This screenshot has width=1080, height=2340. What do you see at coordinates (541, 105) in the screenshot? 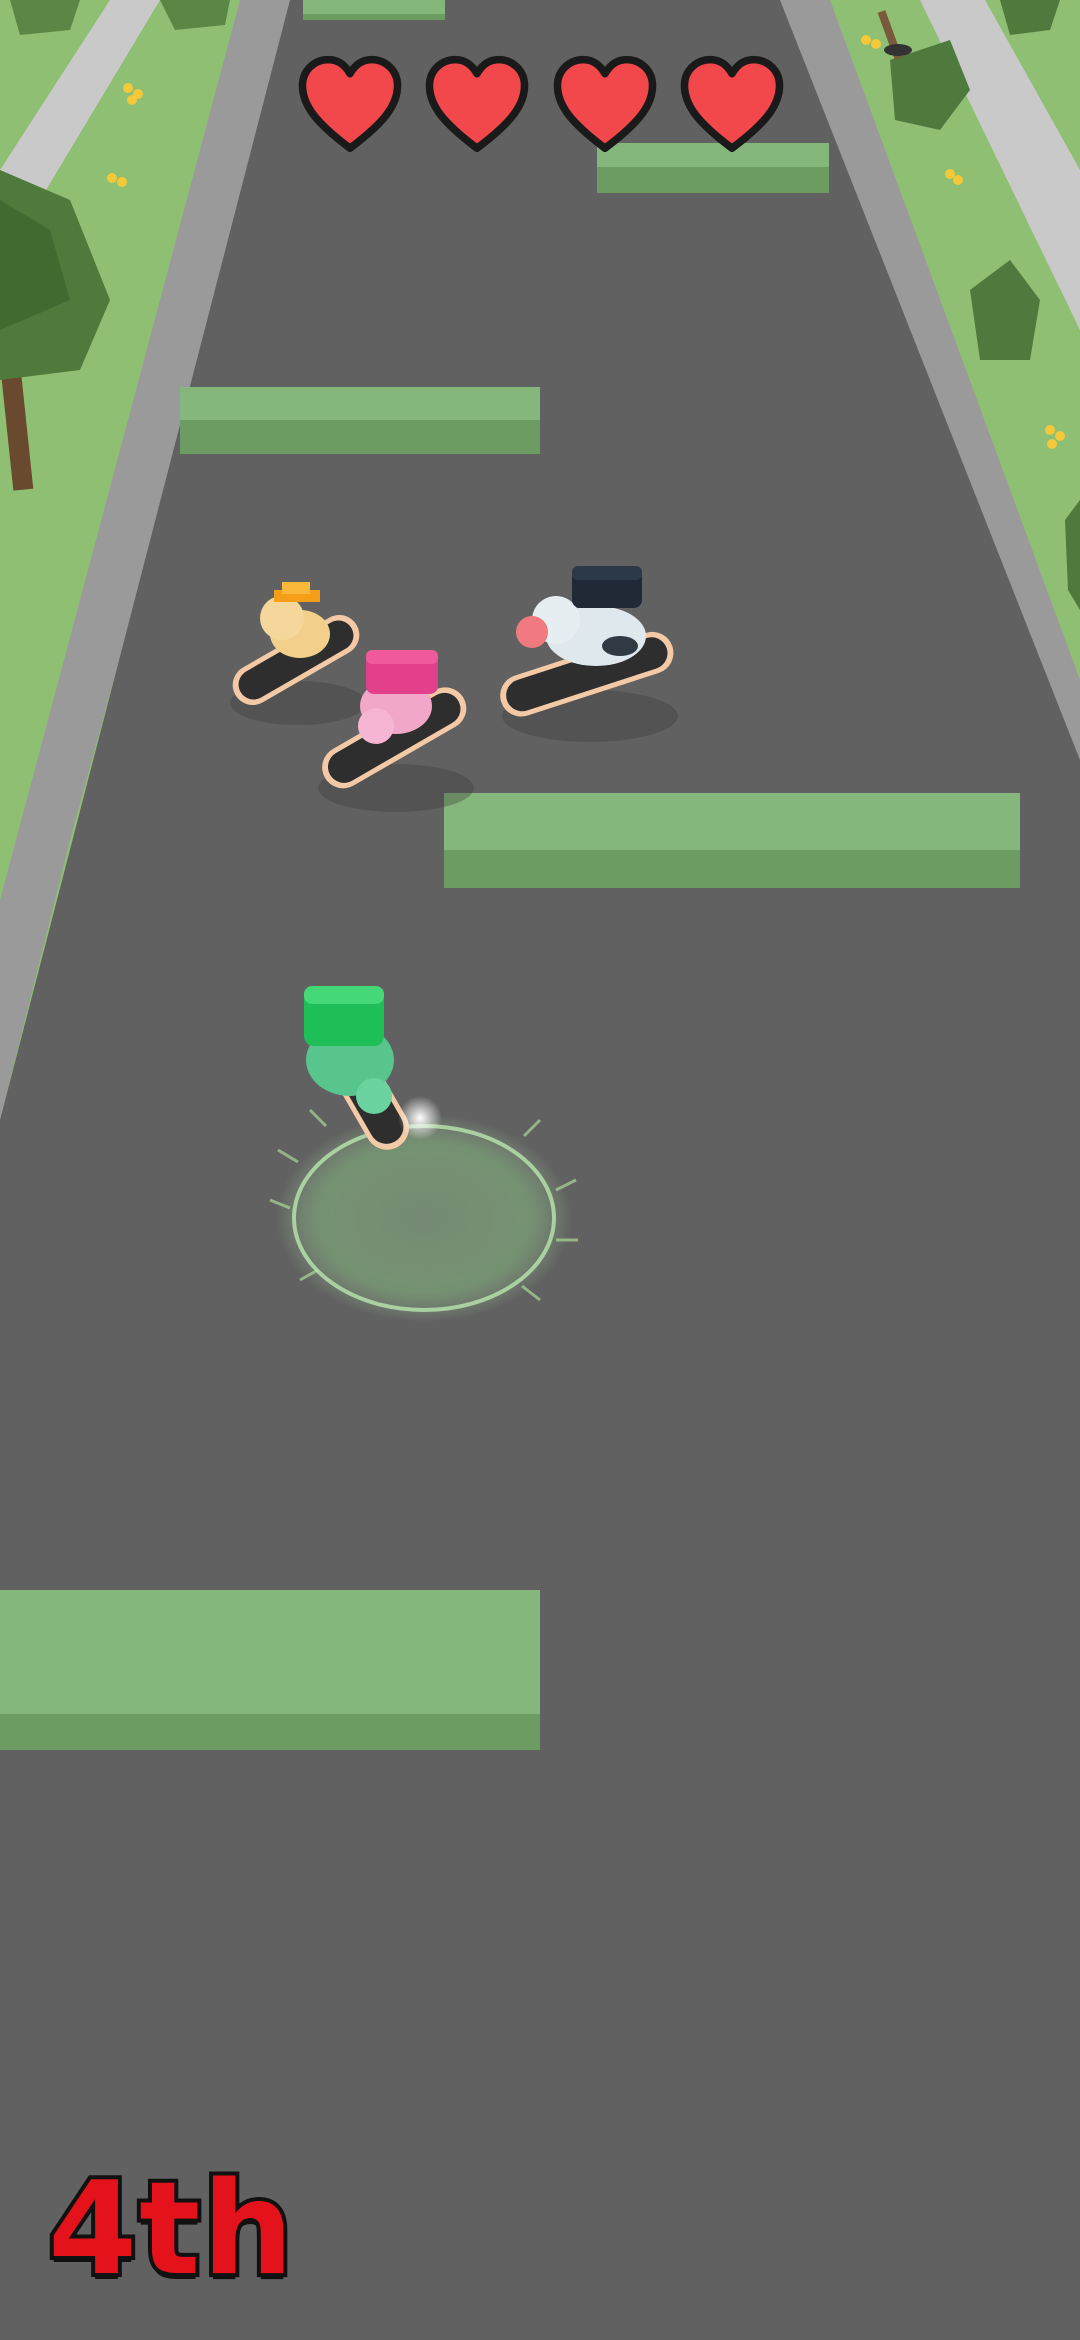
I see `lives-bar` at bounding box center [541, 105].